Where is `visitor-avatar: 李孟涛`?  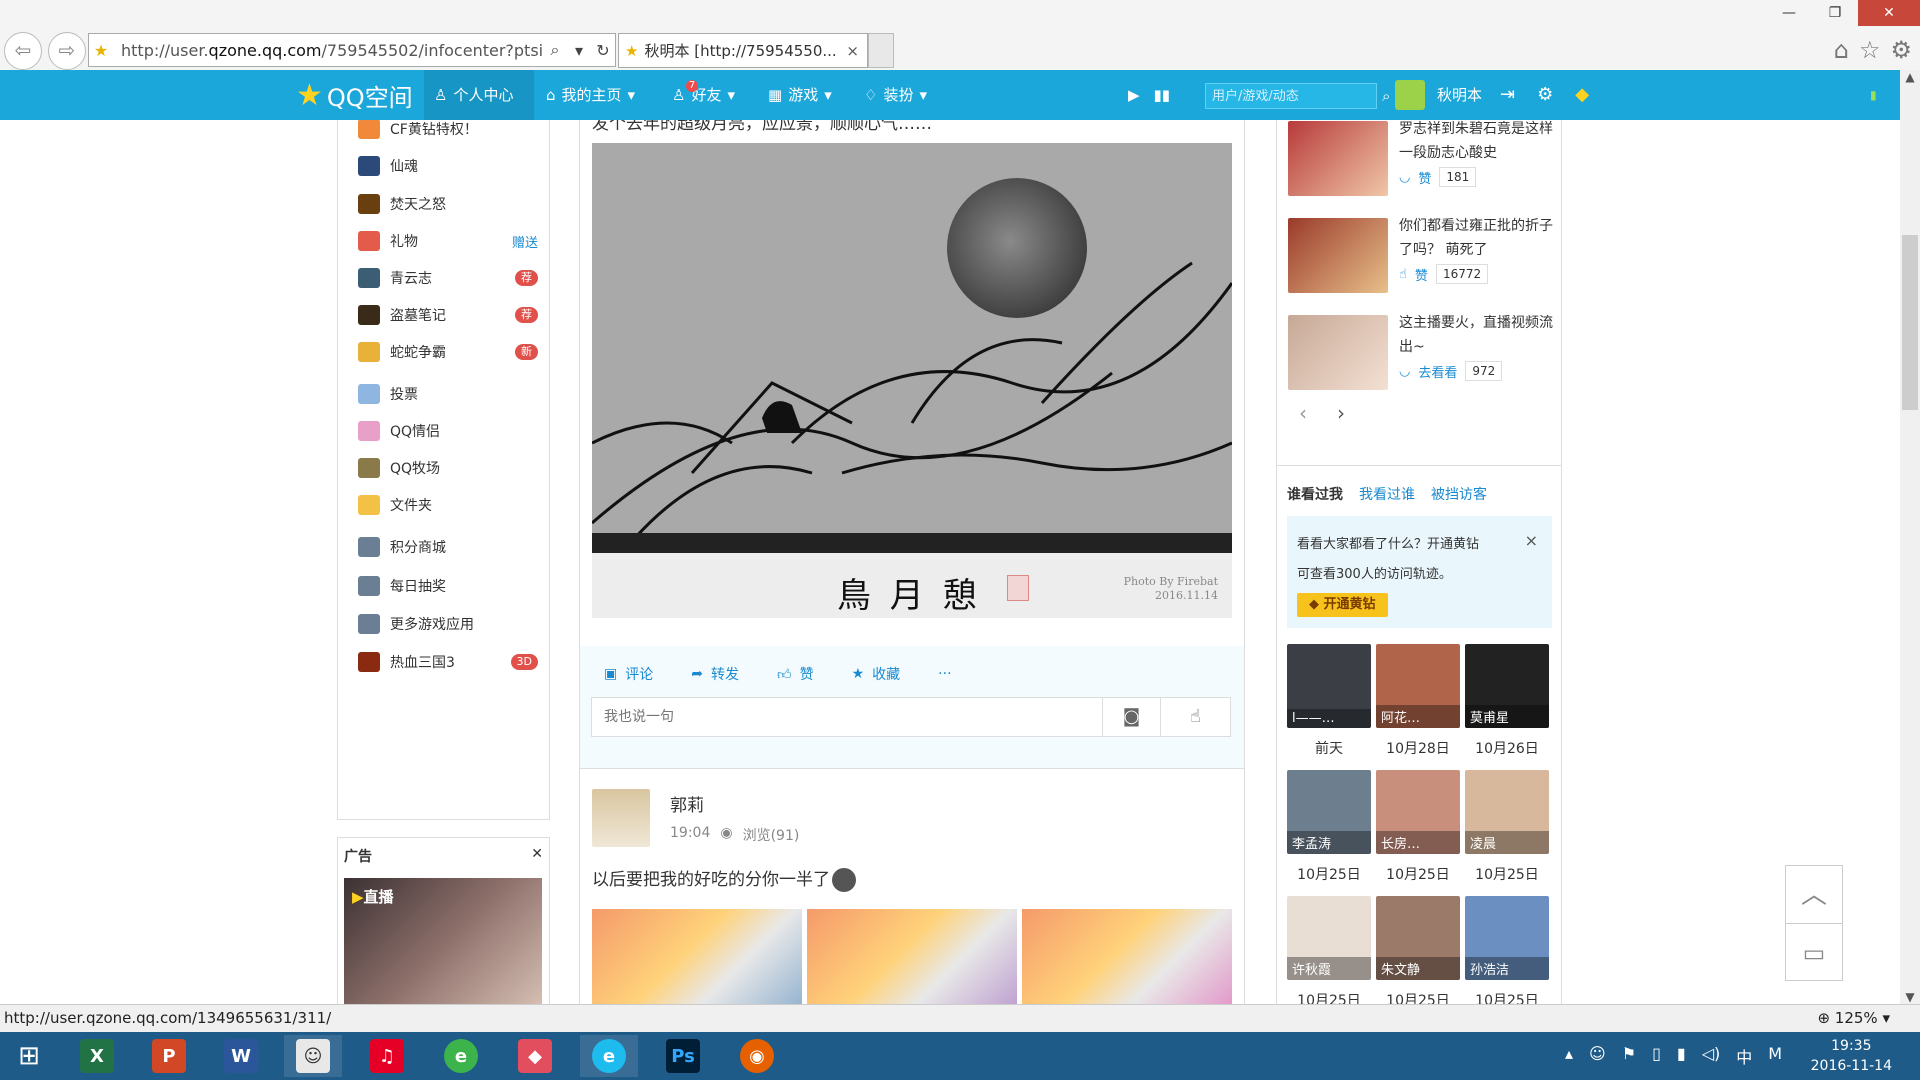
visitor-avatar: 李孟涛 is located at coordinates (1329, 812).